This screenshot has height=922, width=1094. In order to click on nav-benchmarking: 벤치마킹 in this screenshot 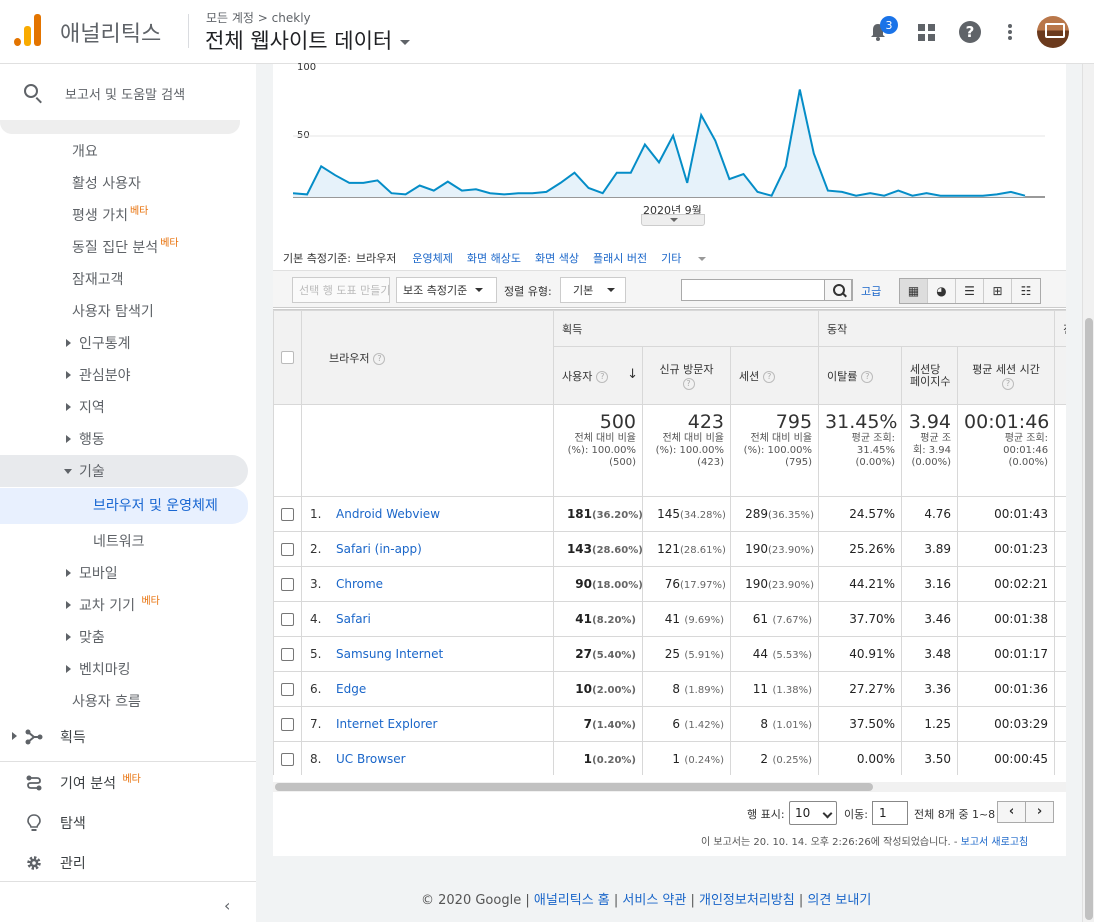, I will do `click(128, 669)`.